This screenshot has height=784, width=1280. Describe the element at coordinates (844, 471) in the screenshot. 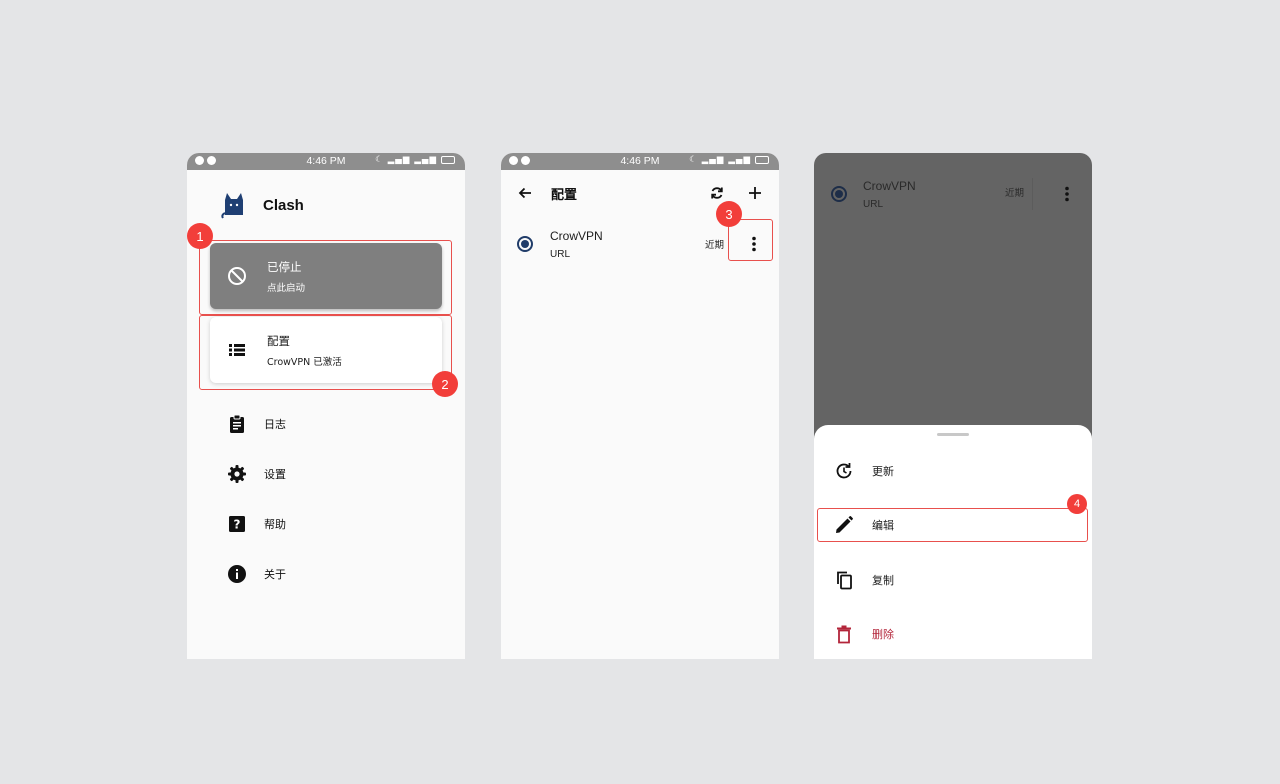

I see `refresh-clock-icon` at that location.